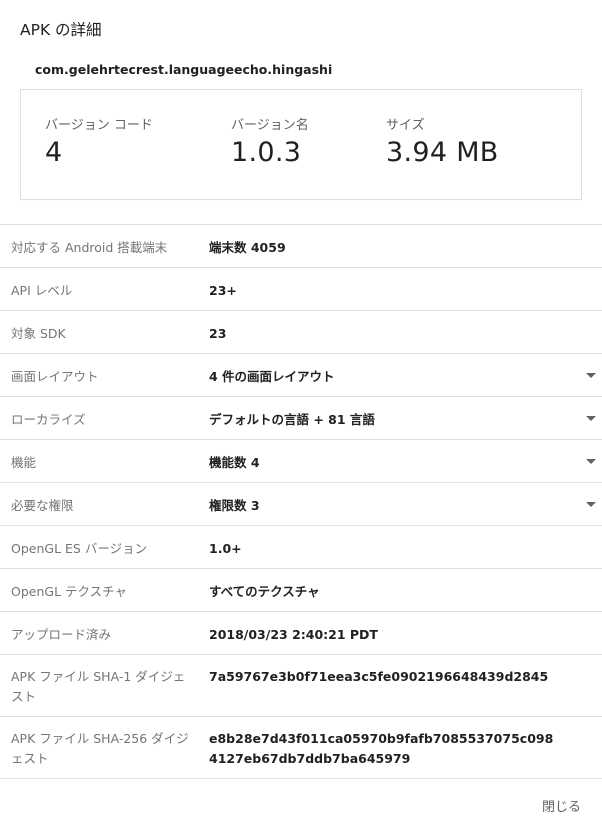  What do you see at coordinates (234, 505) in the screenshot?
I see `row-value: 権限数 3` at bounding box center [234, 505].